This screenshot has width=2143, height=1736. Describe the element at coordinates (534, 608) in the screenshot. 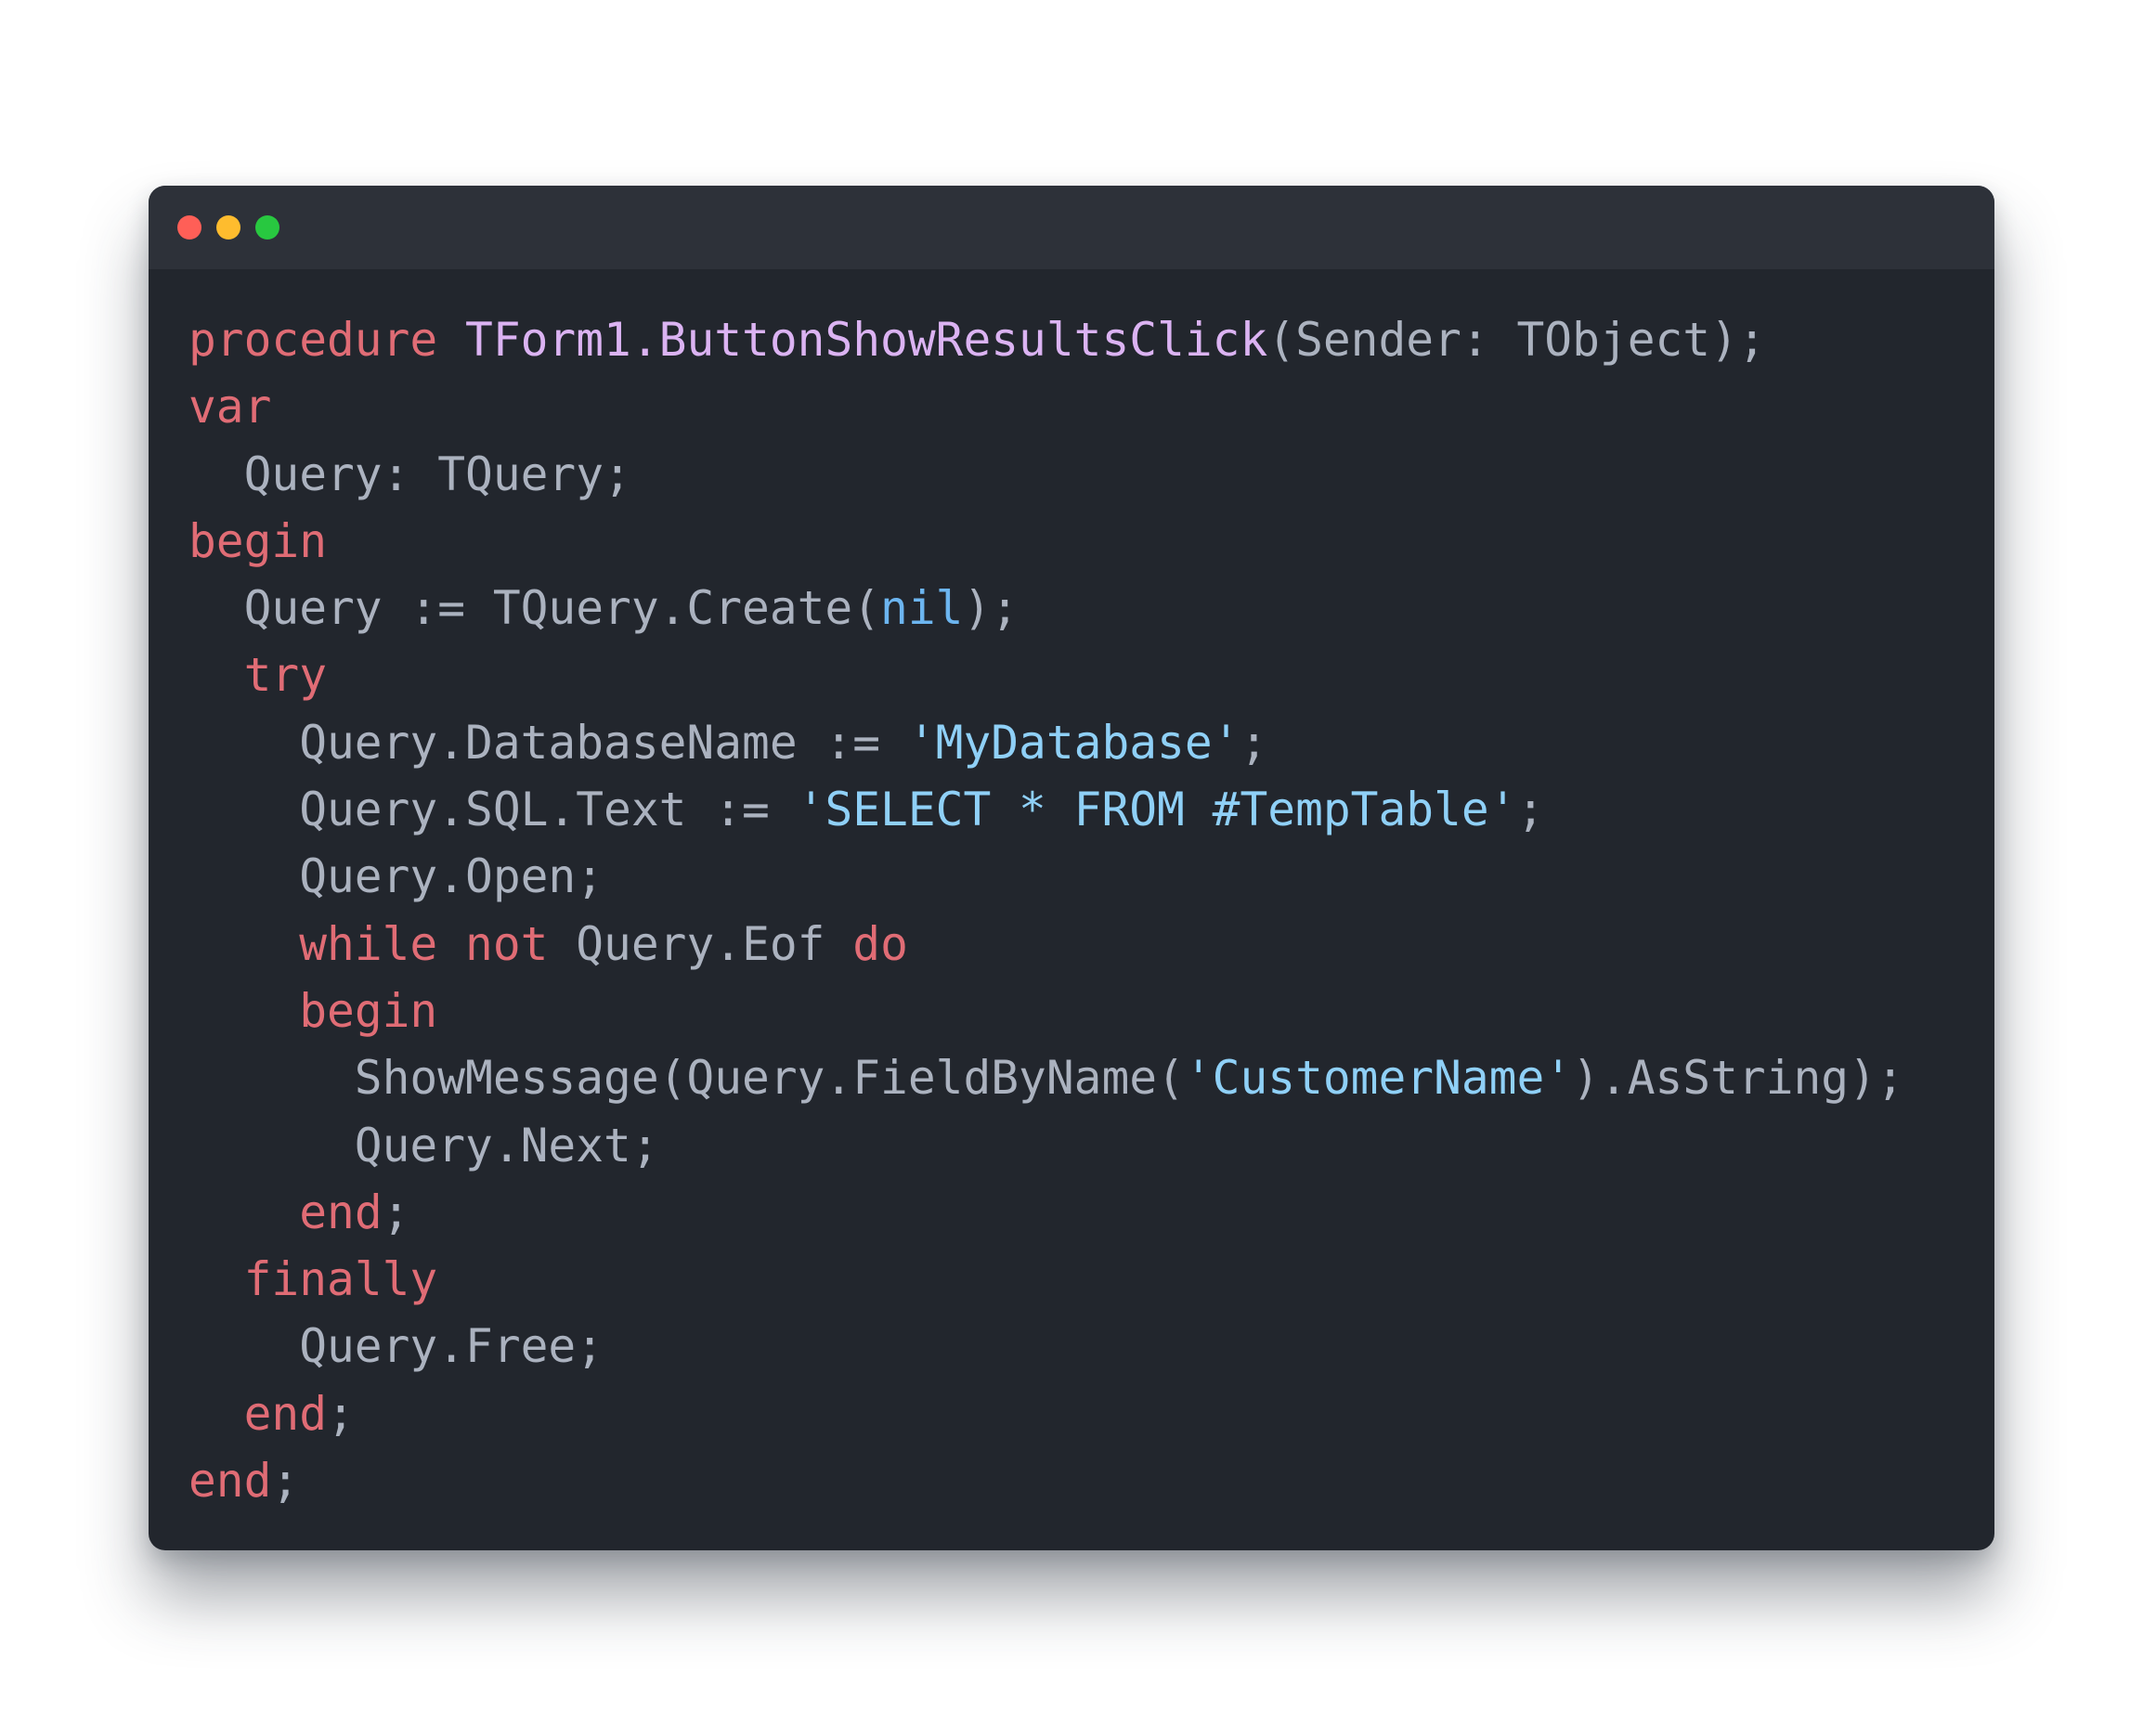

I see `code-text: Query := TQuery.Create(` at that location.